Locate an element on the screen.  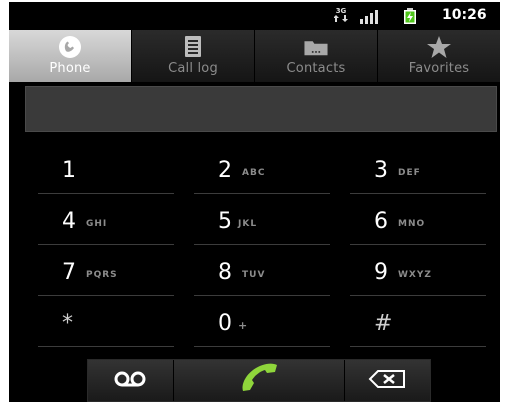
key-letters: MNO is located at coordinates (412, 224).